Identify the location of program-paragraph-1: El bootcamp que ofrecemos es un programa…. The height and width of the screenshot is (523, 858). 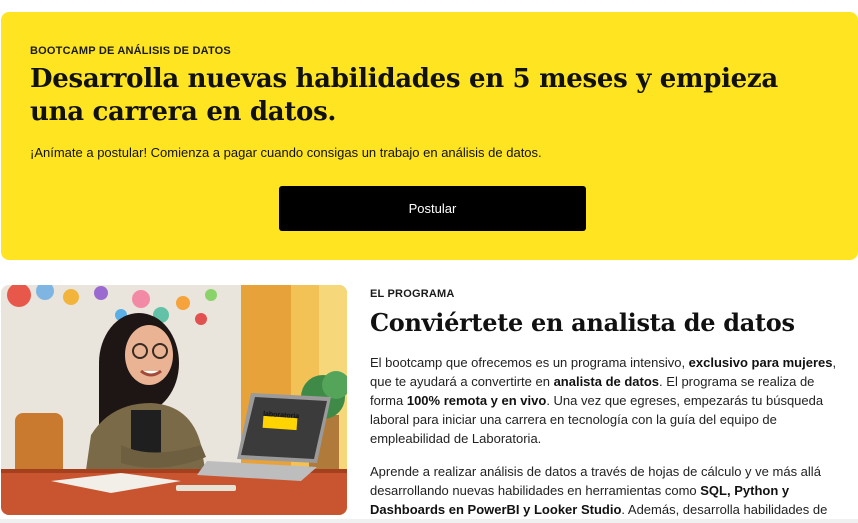
(610, 400).